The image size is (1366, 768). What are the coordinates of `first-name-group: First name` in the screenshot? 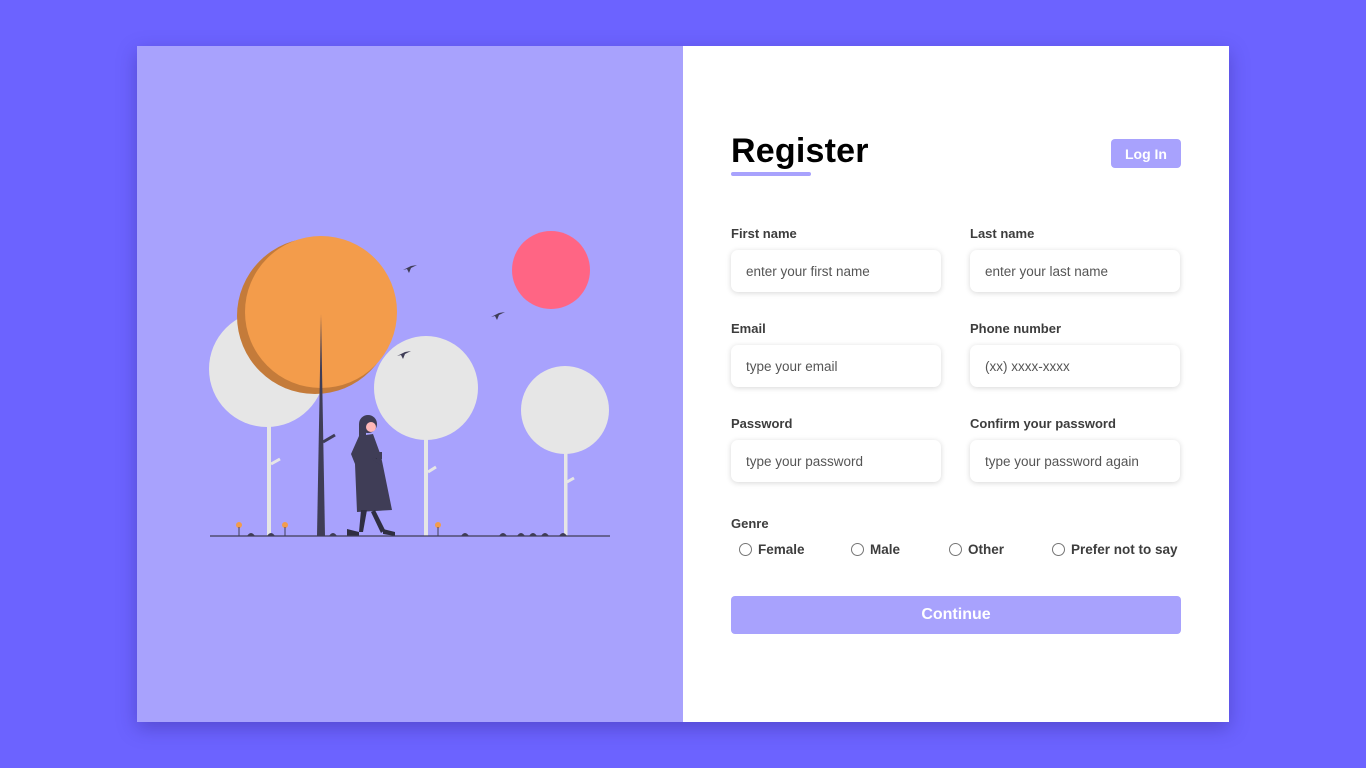 It's located at (836, 259).